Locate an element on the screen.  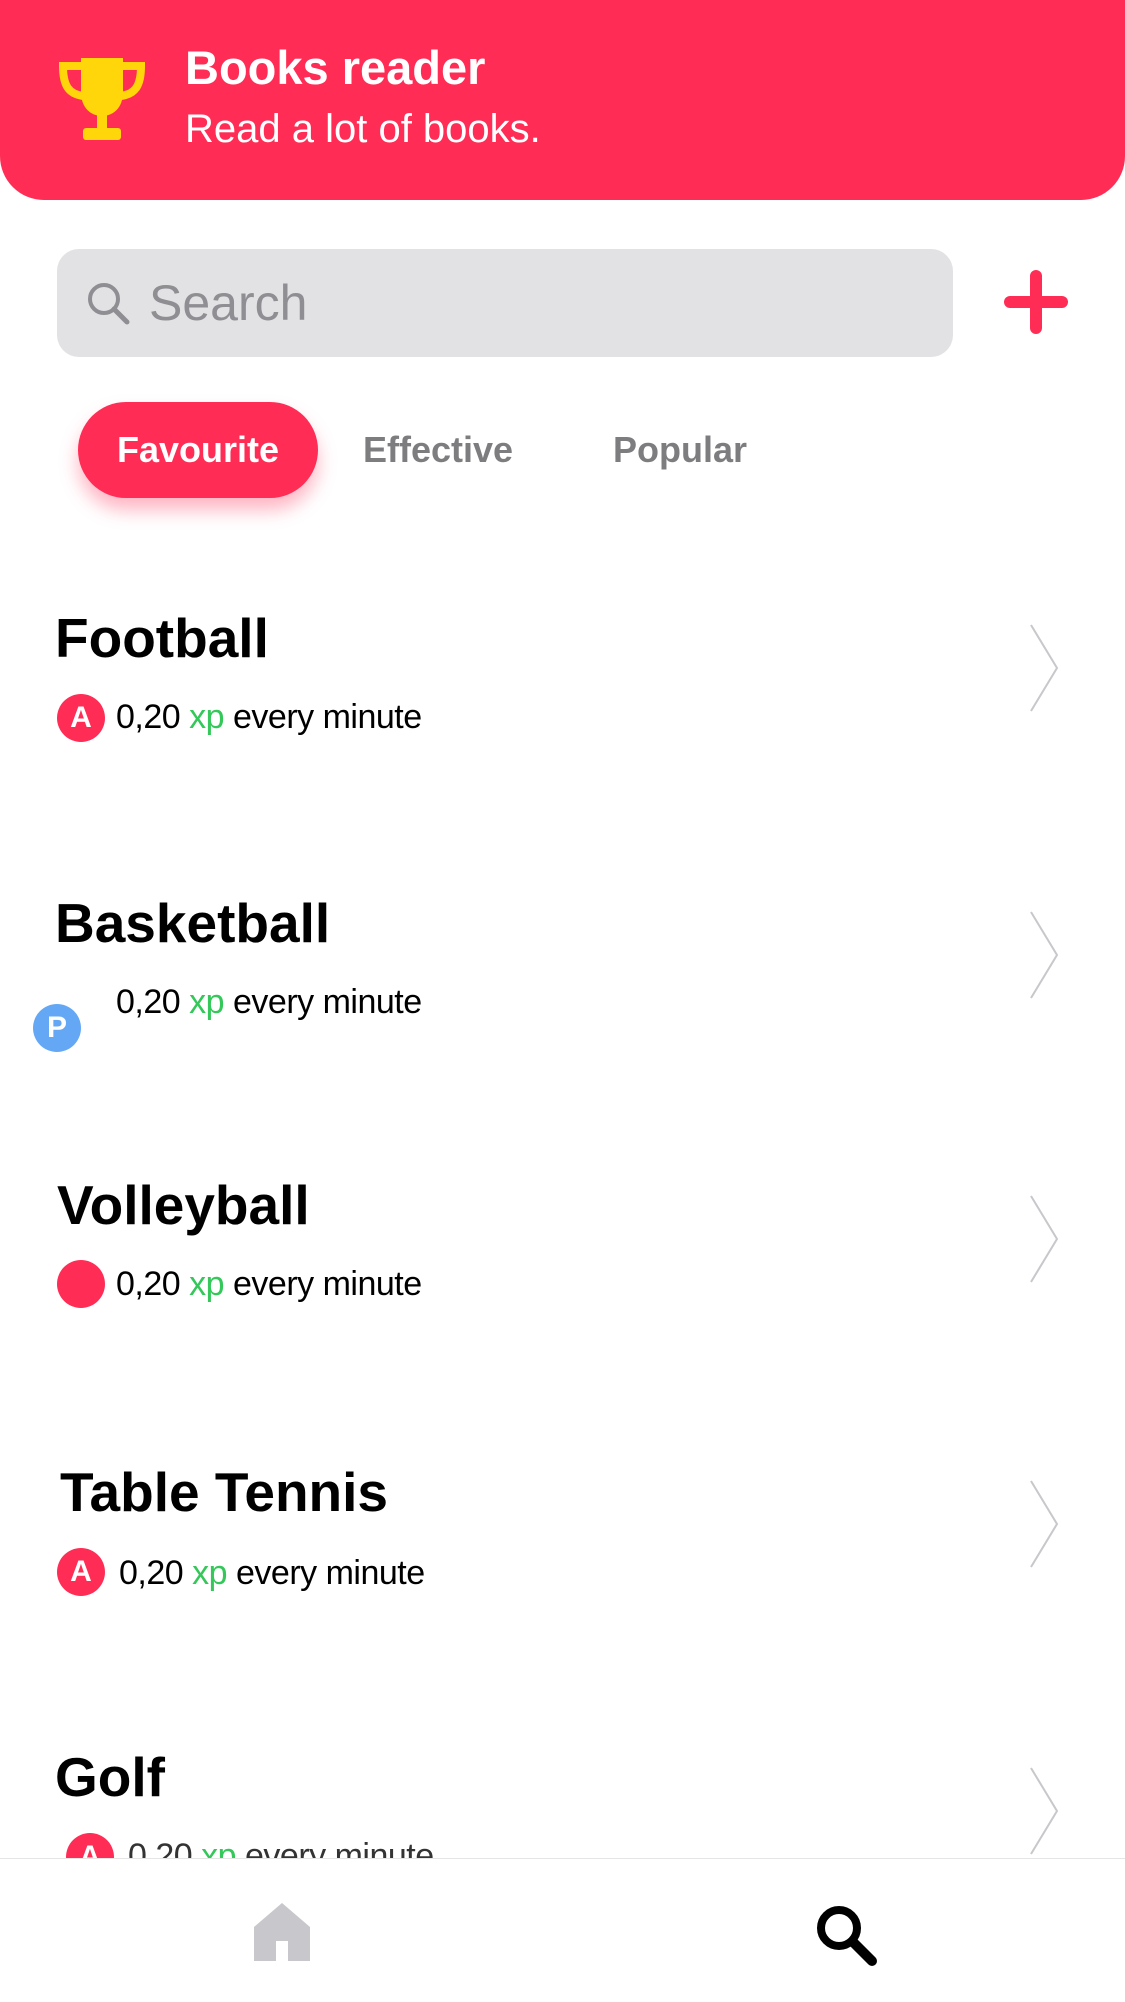
search-tab-icon is located at coordinates (845, 1934).